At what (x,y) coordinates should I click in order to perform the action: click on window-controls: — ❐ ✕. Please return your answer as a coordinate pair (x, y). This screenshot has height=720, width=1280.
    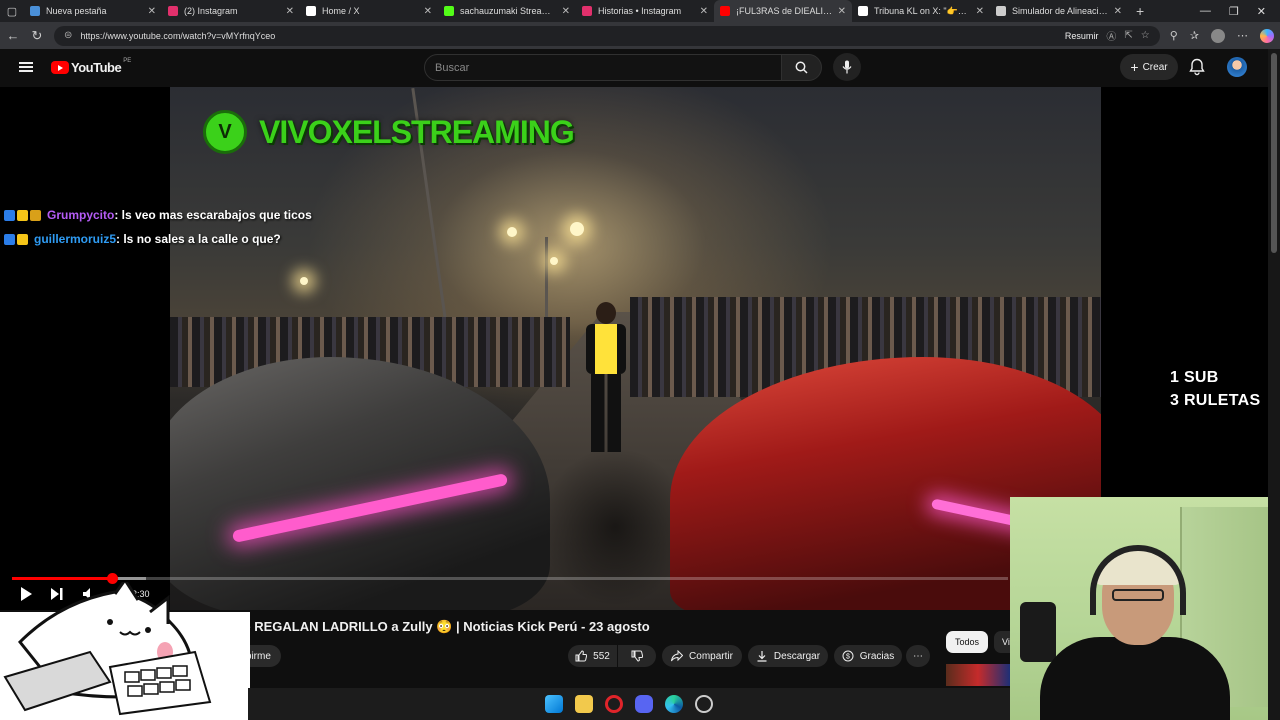
    Looking at the image, I should click on (1240, 11).